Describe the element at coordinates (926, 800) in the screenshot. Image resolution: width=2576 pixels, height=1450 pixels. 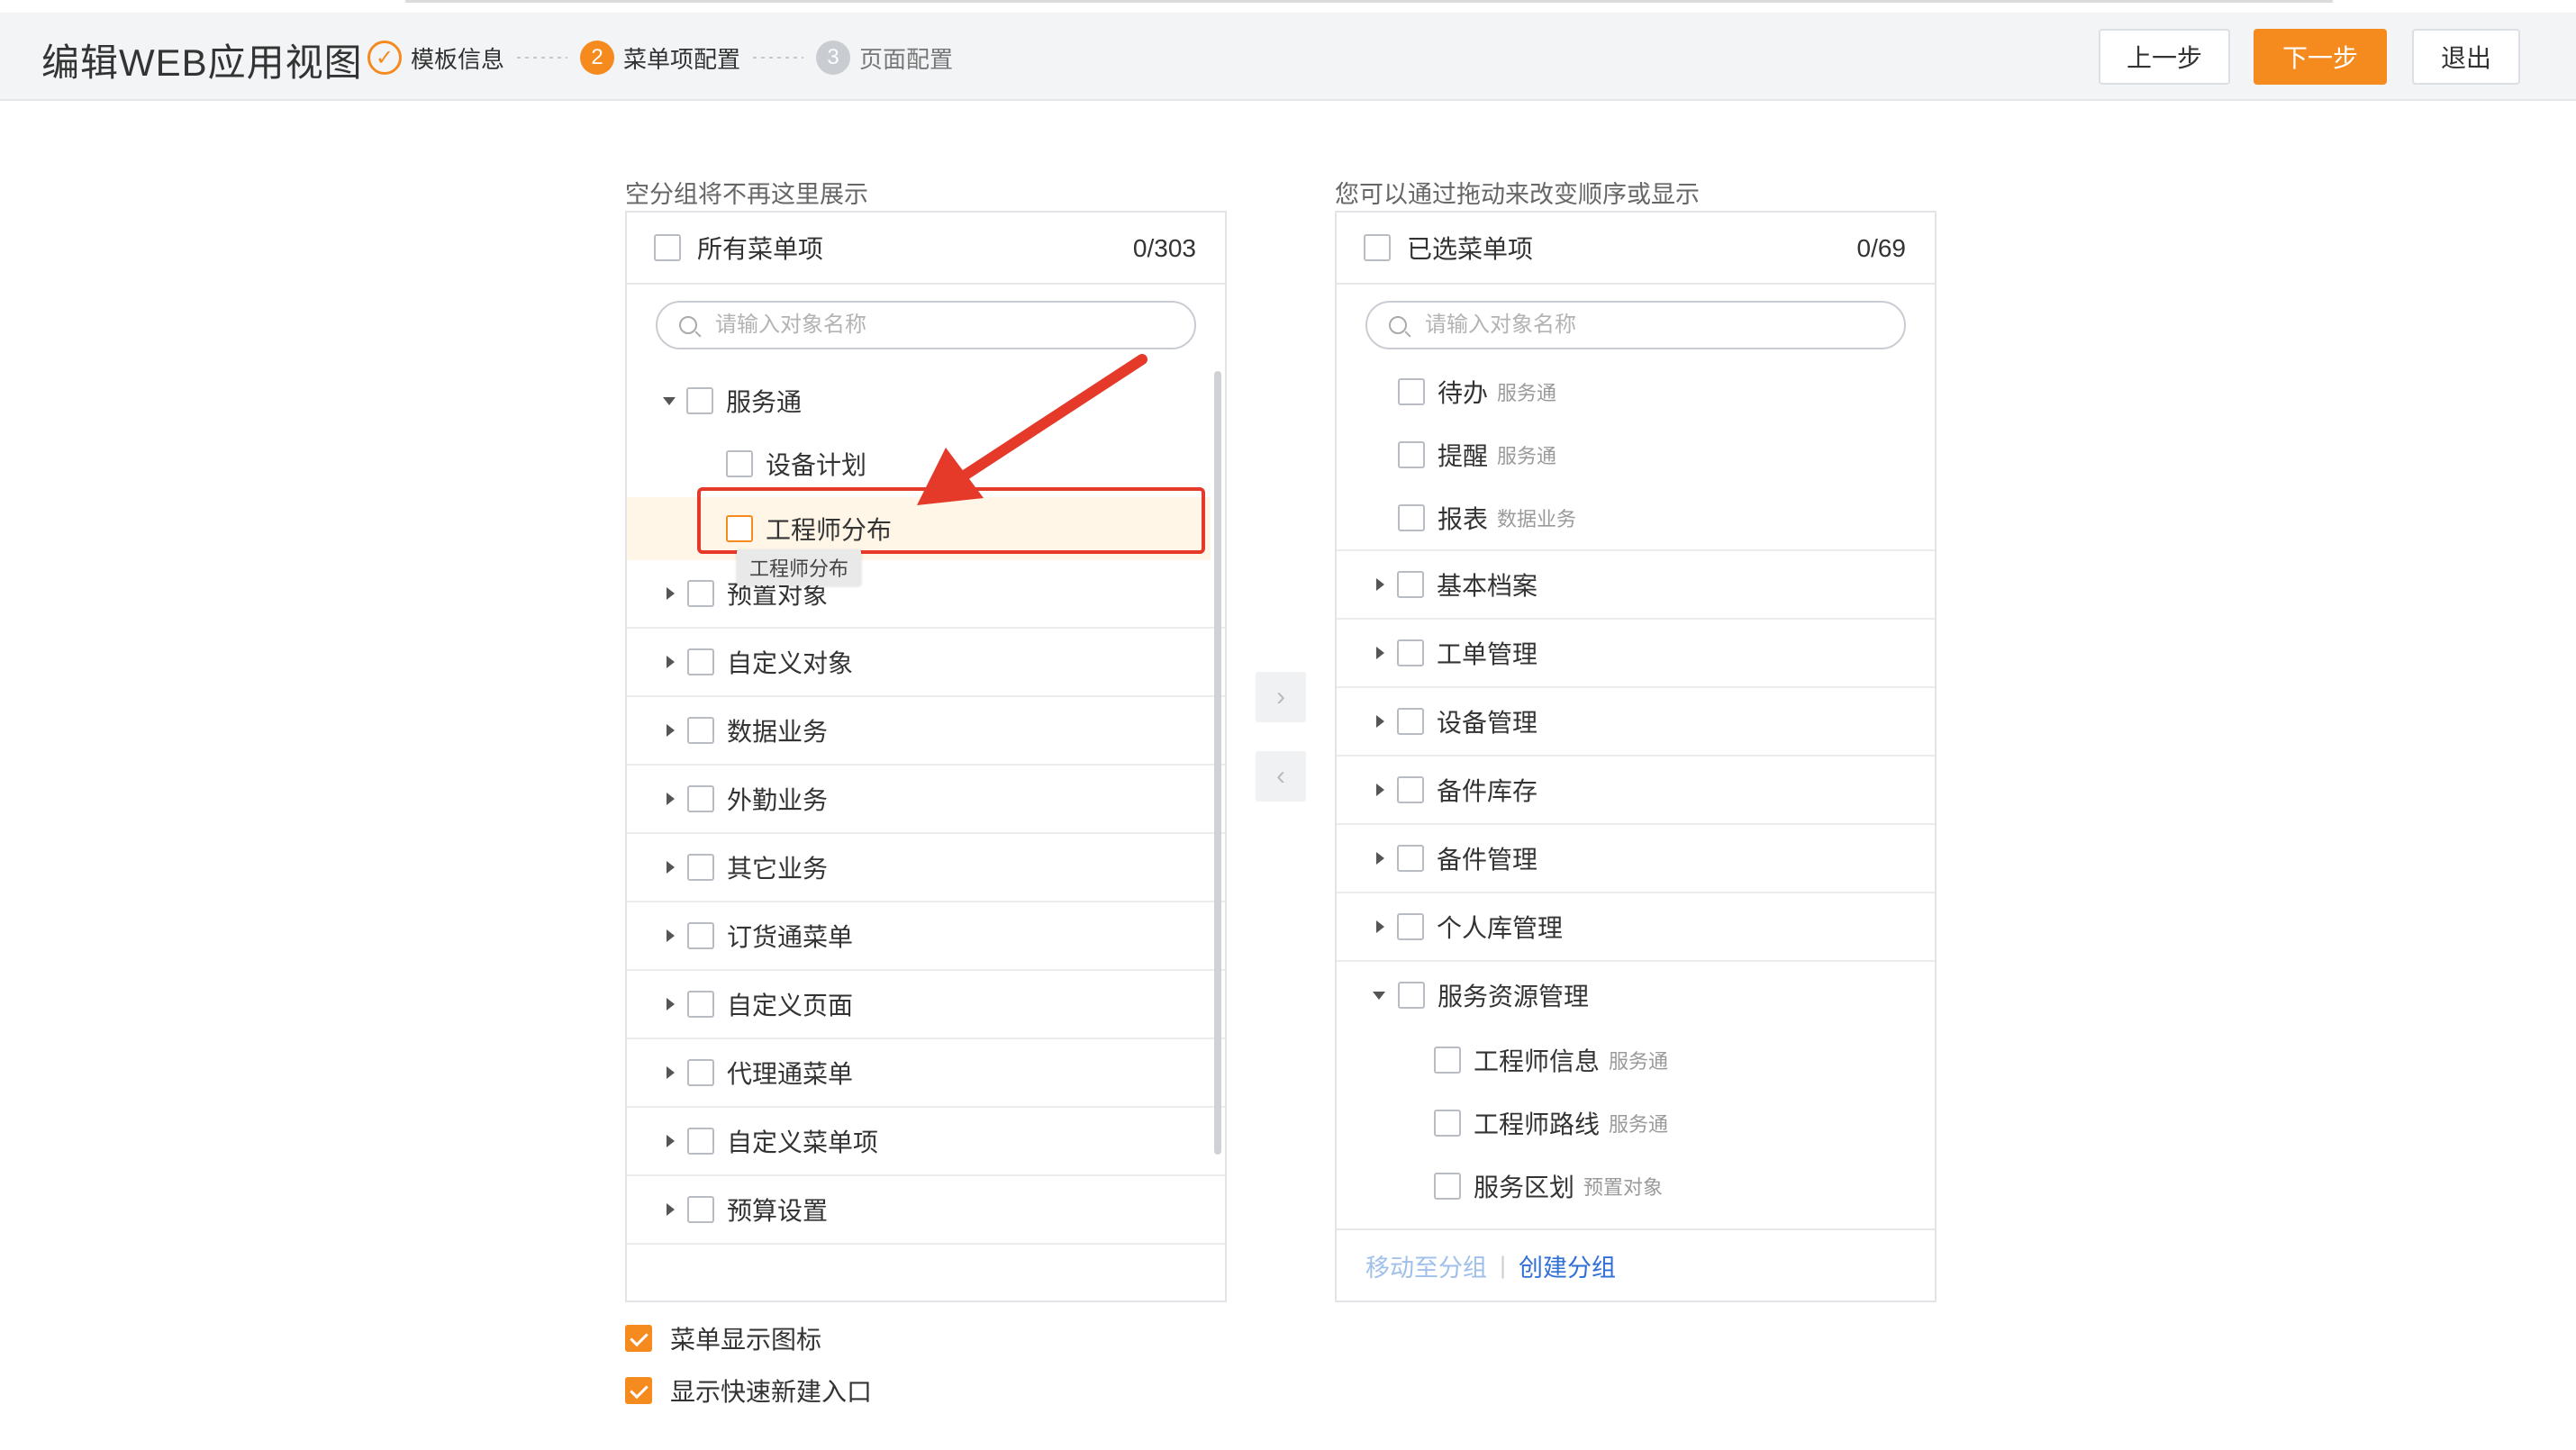
I see `tree-group-row: 外勤业务` at that location.